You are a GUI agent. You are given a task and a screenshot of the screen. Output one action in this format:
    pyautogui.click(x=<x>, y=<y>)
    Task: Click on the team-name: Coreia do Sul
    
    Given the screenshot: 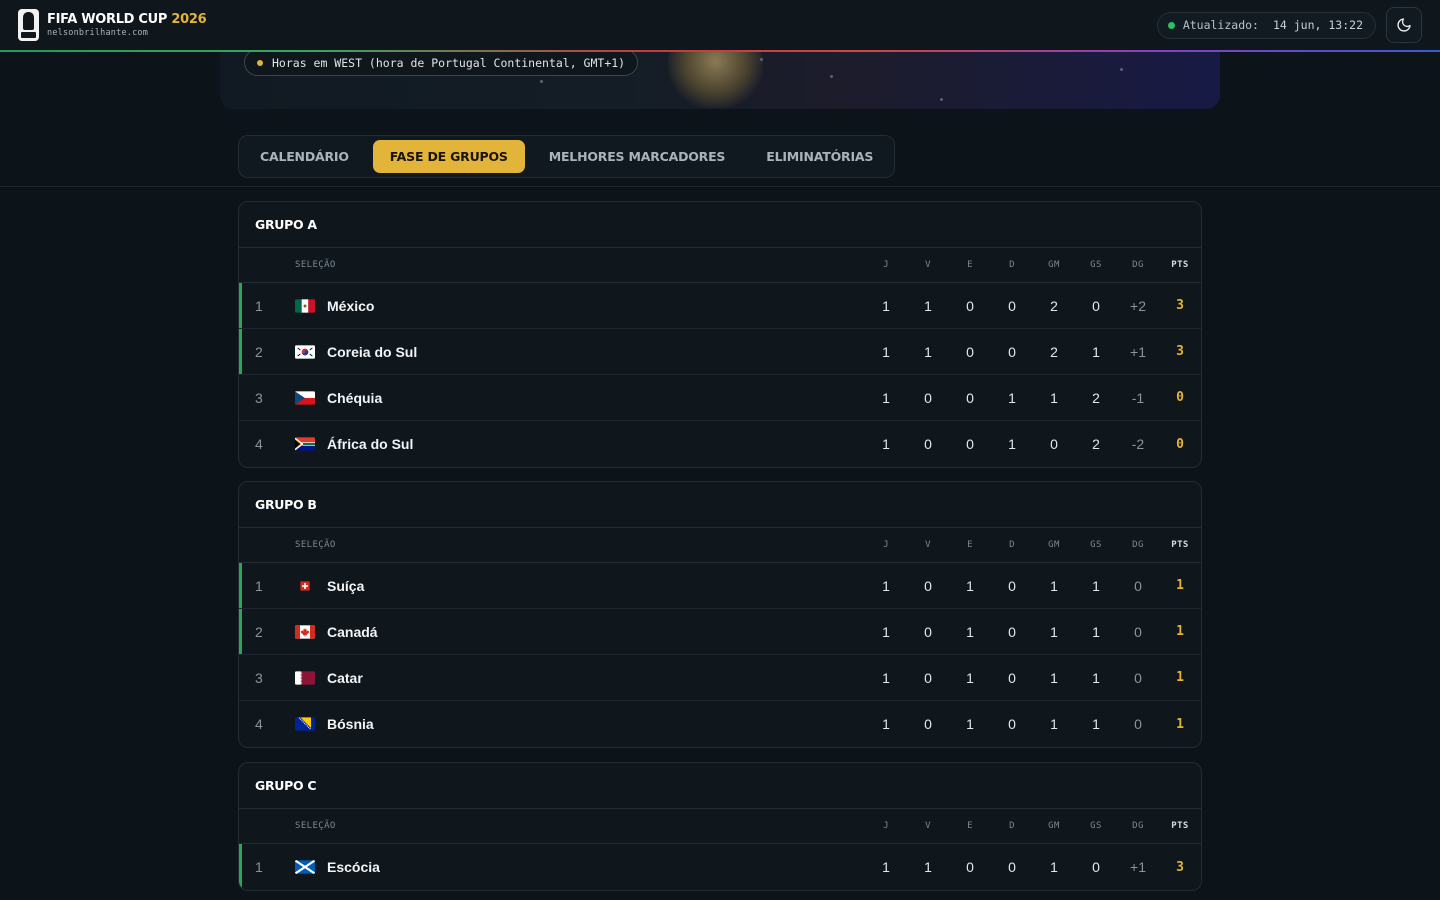 What is the action you would take?
    pyautogui.click(x=372, y=351)
    